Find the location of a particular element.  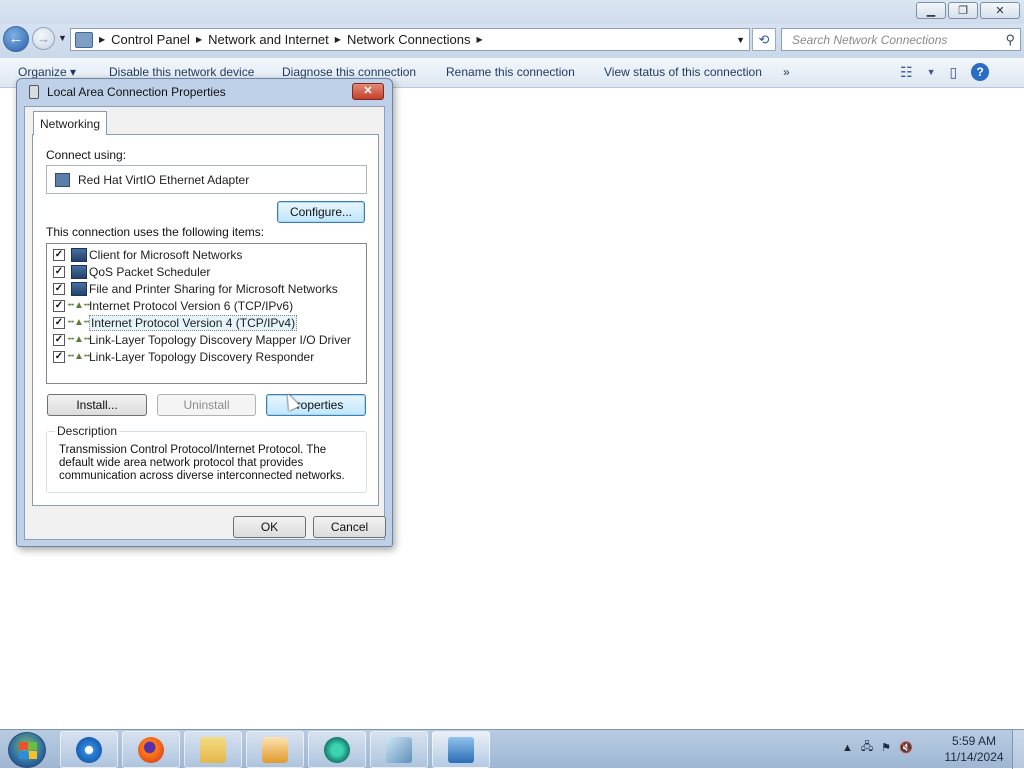

search-input is located at coordinates (890, 39).